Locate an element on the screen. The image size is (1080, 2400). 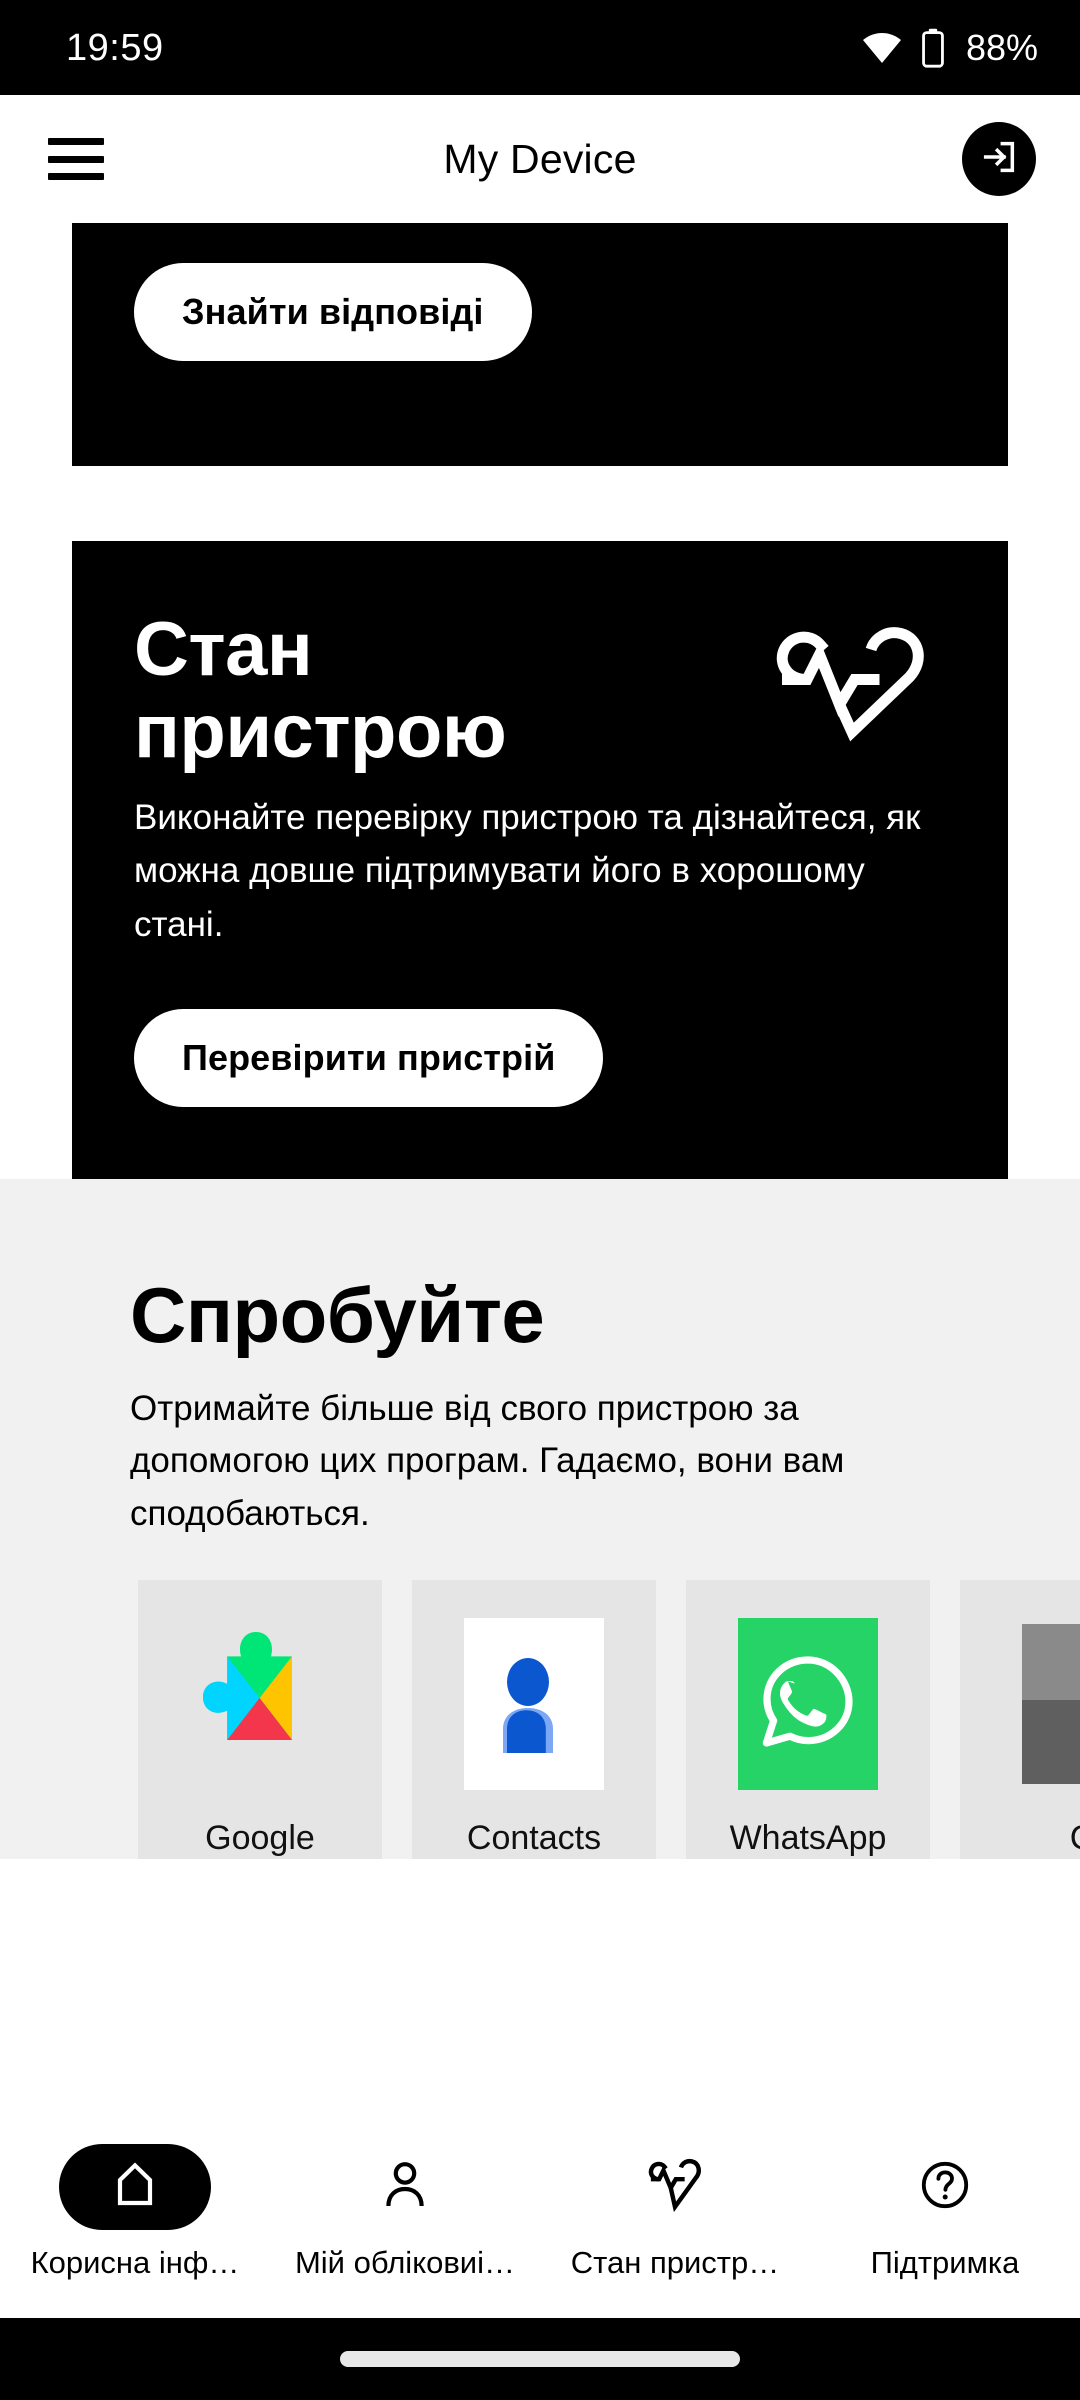
app-tile-row: Google Contacts WhatsApp is located at coordinates (540, 1719).